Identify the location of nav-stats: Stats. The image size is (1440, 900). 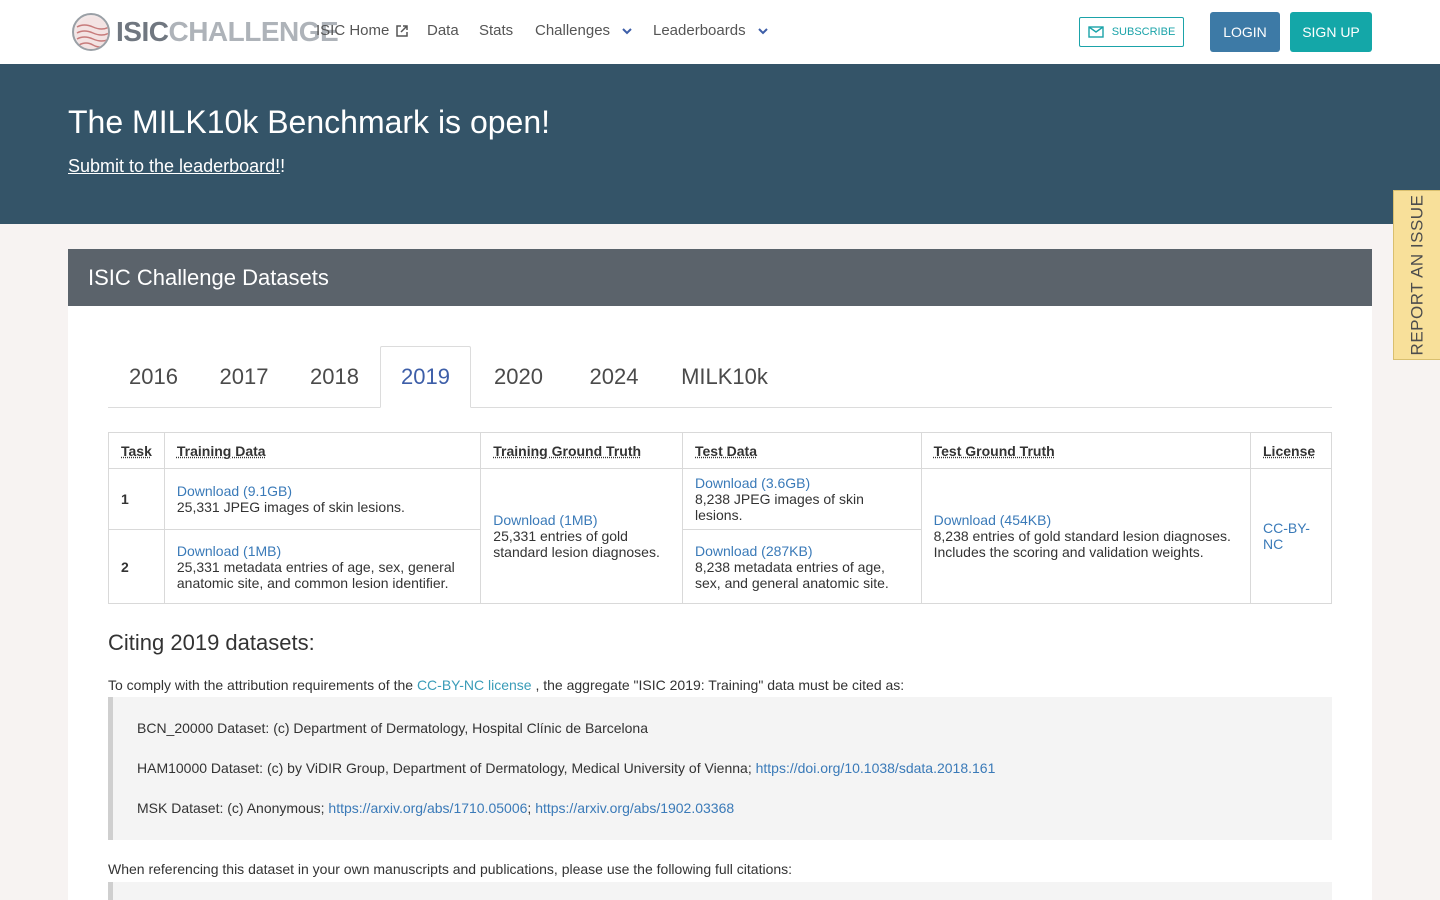
(496, 30).